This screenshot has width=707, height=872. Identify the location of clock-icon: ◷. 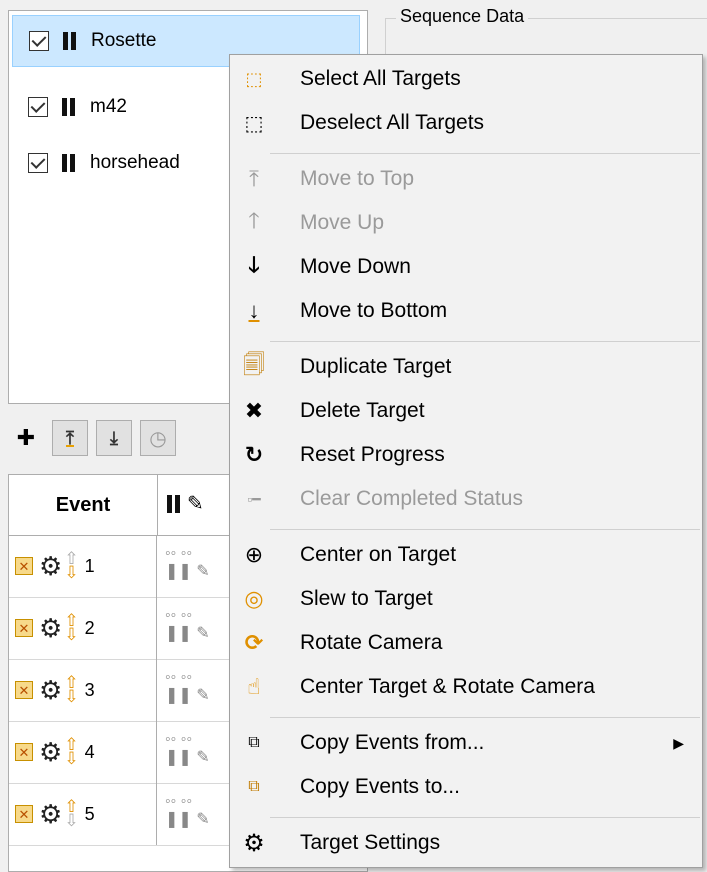
(158, 438).